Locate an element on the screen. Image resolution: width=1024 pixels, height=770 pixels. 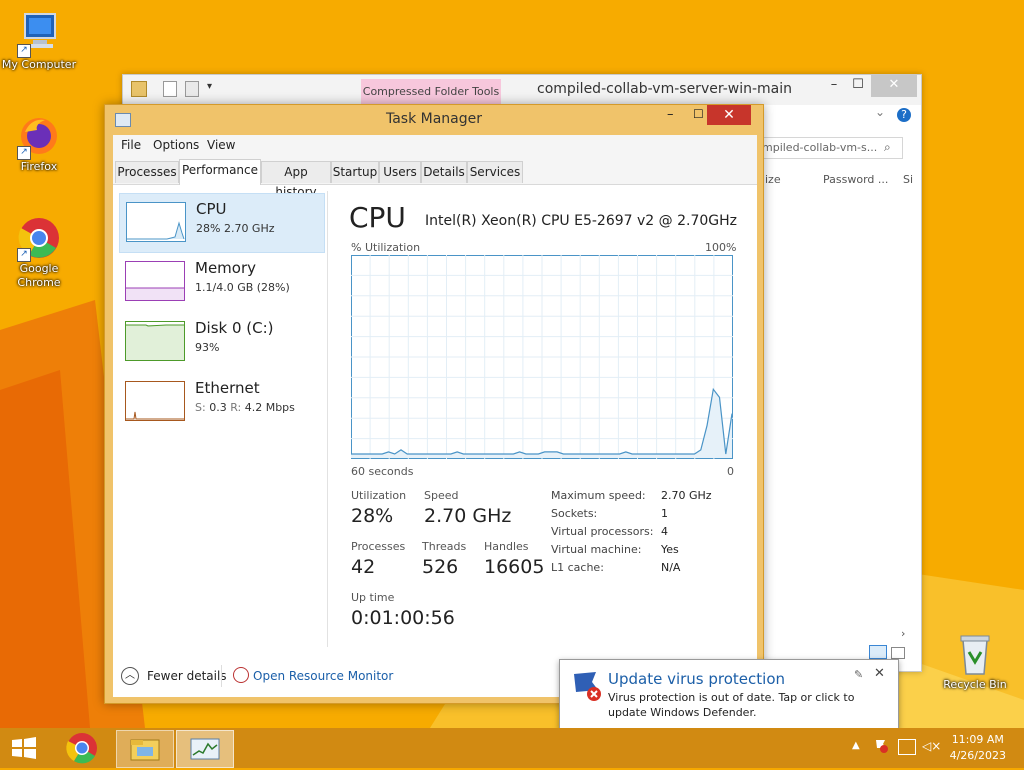
taskbar-chrome is located at coordinates (84, 748).